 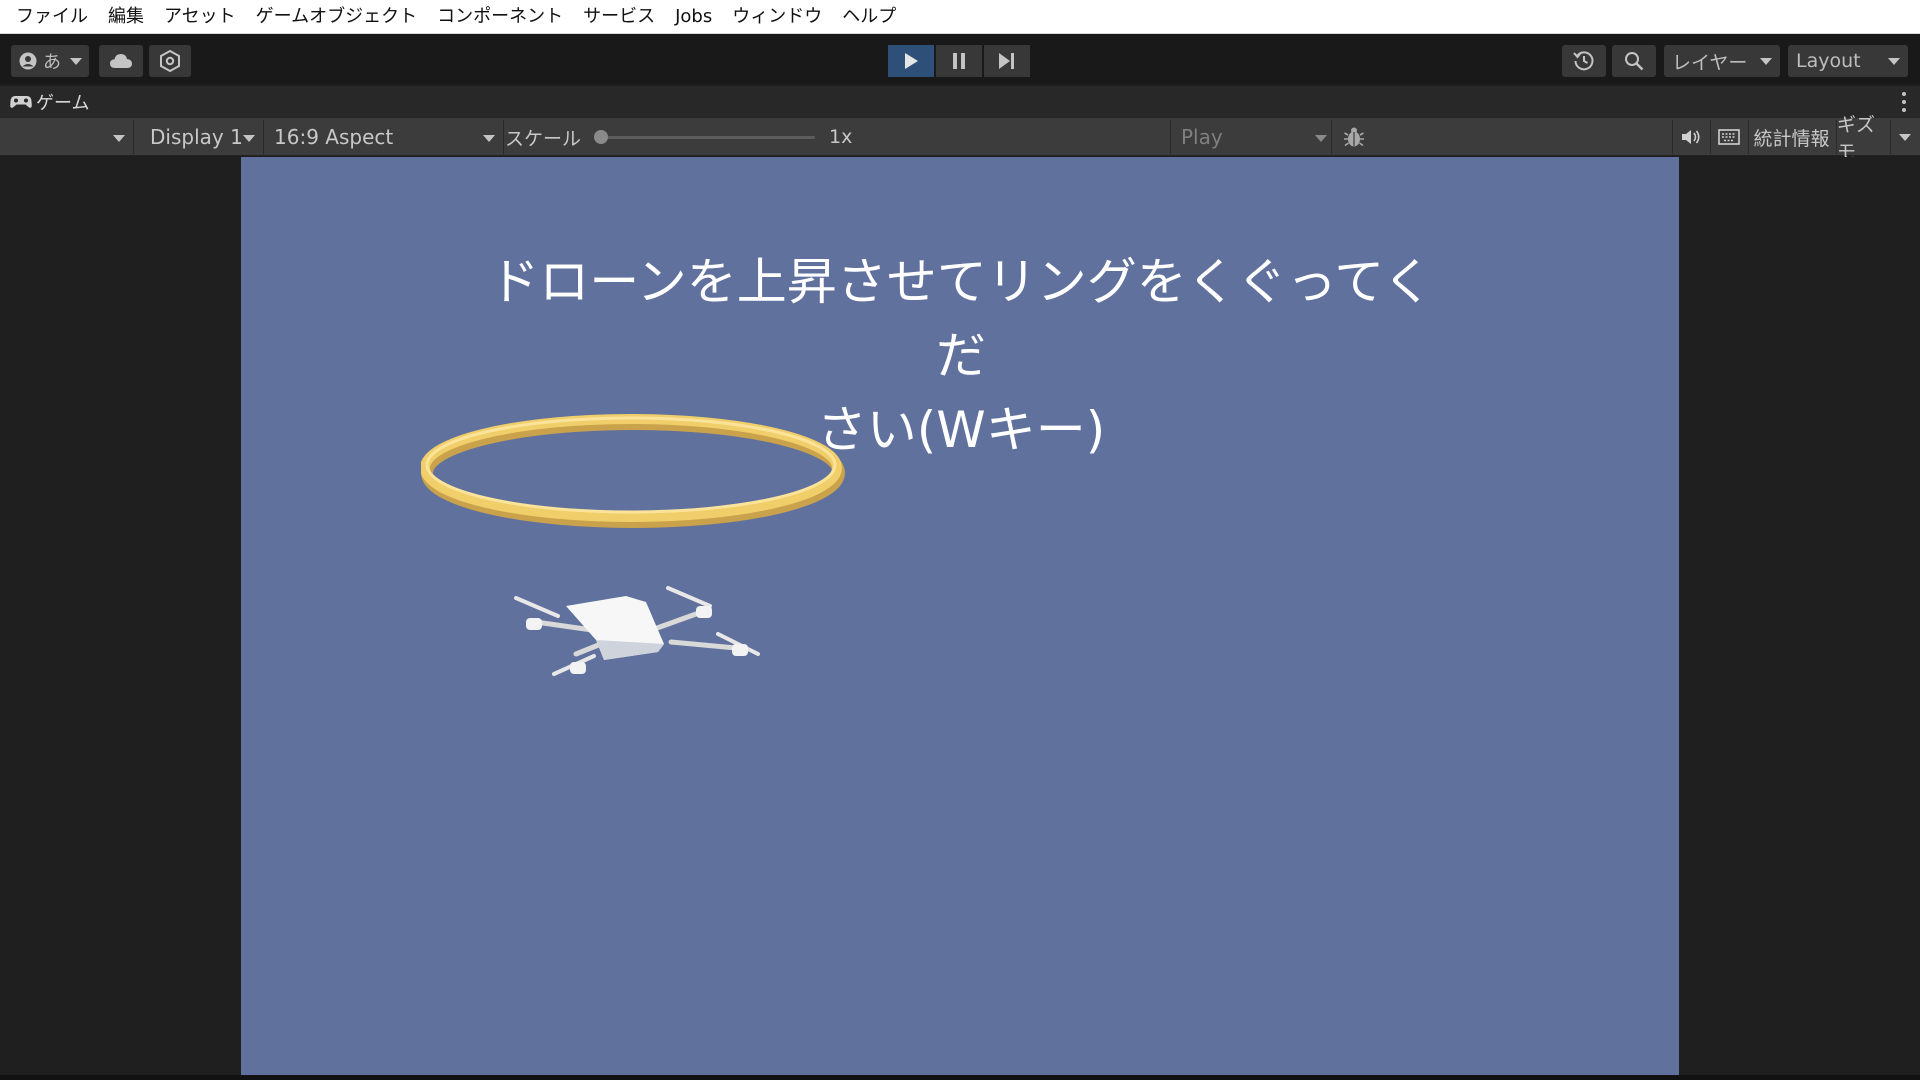 What do you see at coordinates (777, 17) in the screenshot?
I see `menu-window: ウィンドウ` at bounding box center [777, 17].